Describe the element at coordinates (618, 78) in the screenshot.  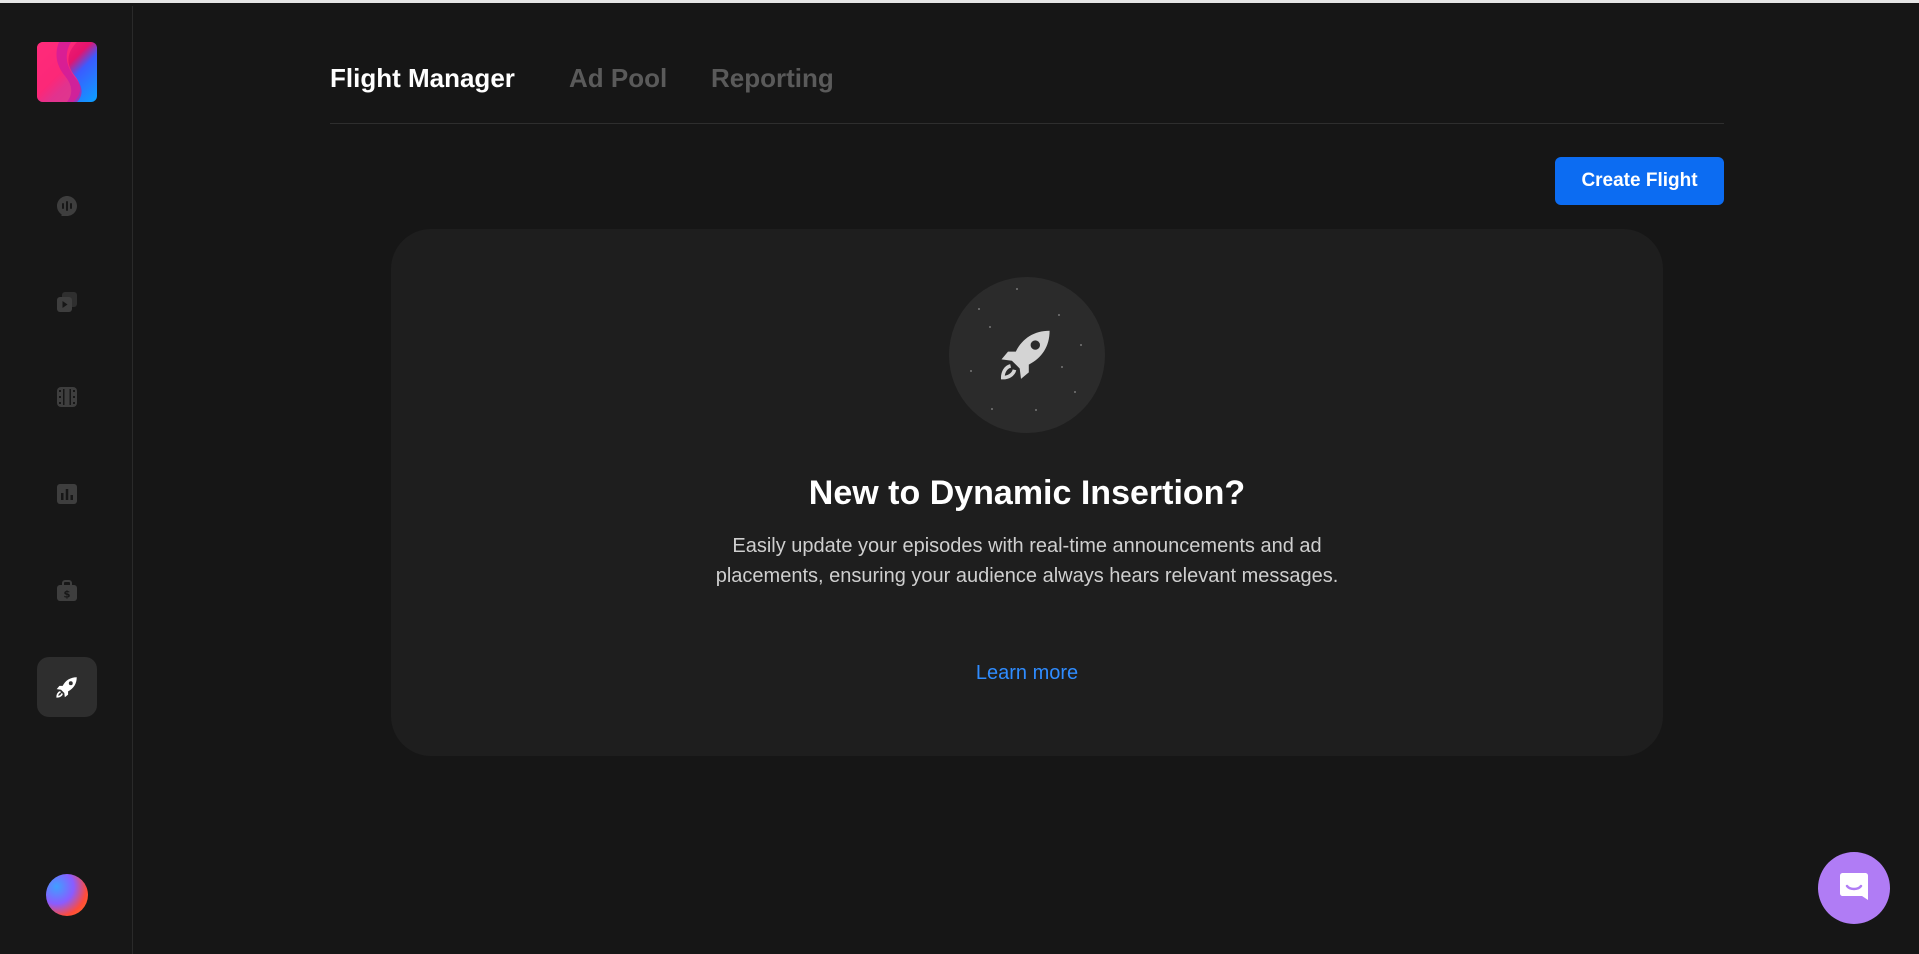
I see `tab-ad-pool: Ad Pool` at that location.